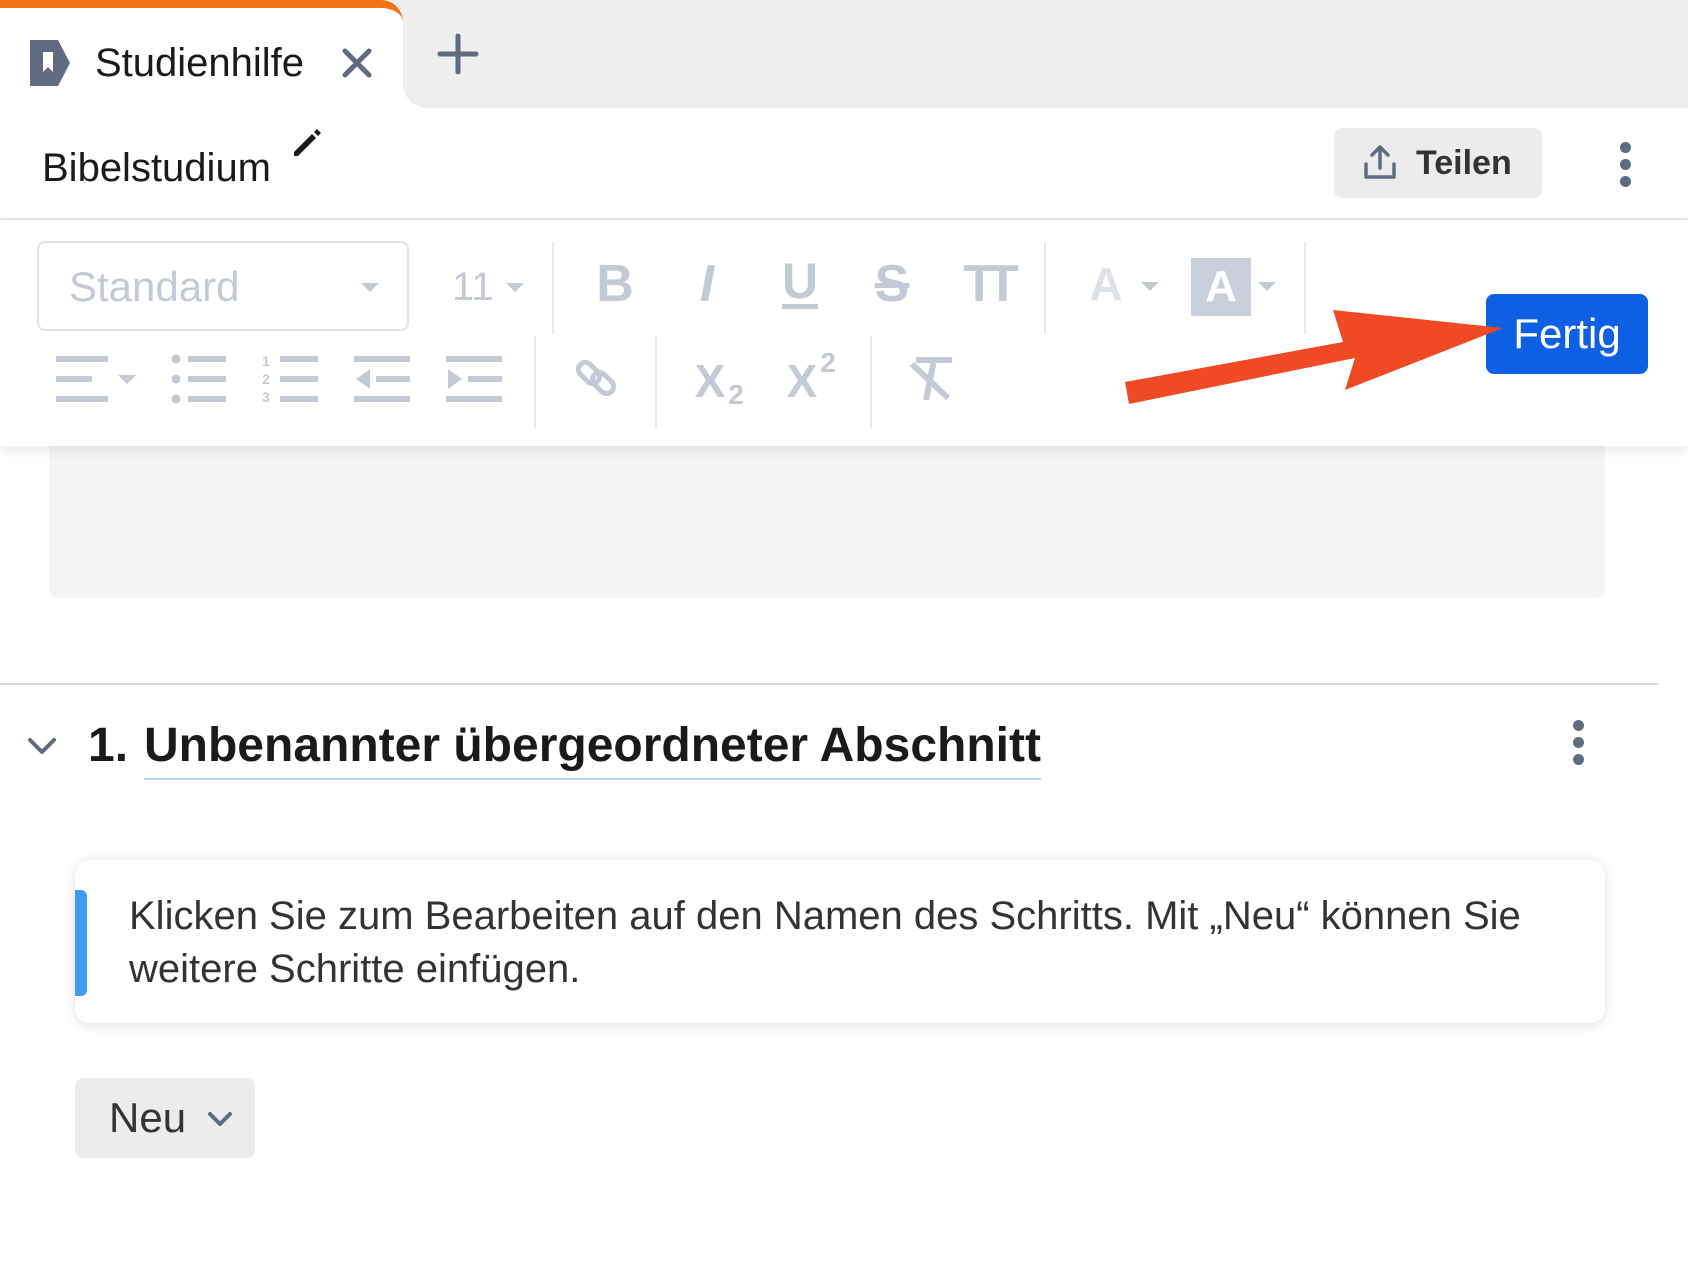 The width and height of the screenshot is (1688, 1268). I want to click on close-icon, so click(357, 63).